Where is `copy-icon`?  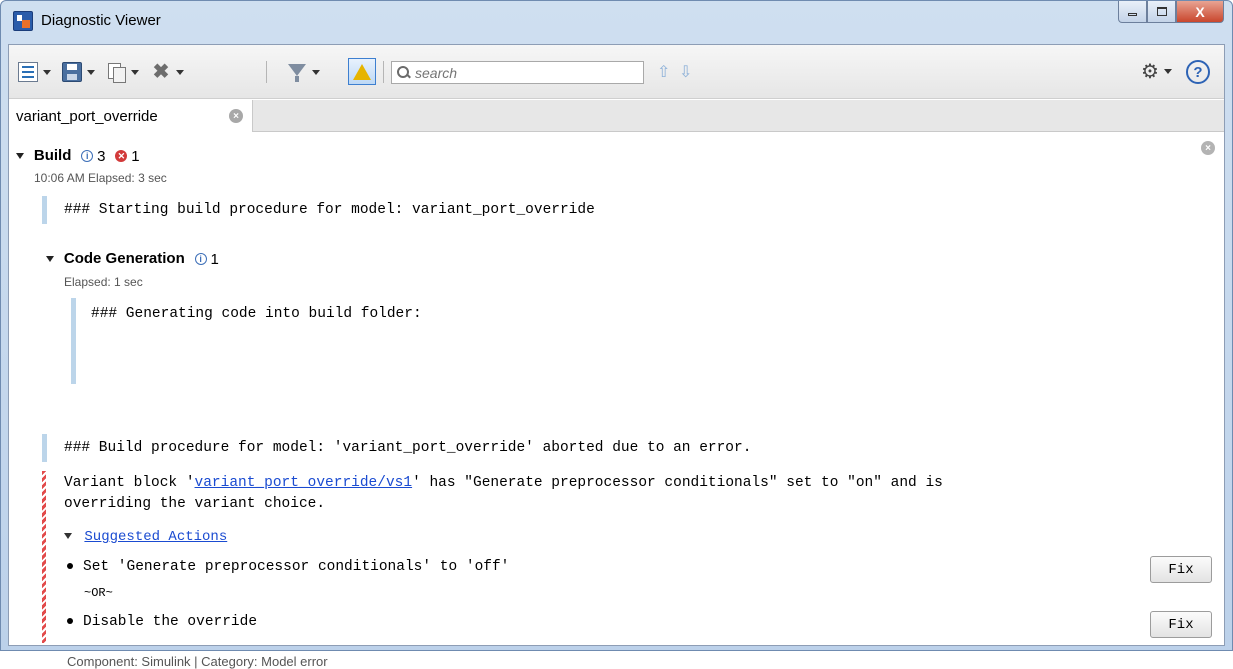 copy-icon is located at coordinates (116, 72).